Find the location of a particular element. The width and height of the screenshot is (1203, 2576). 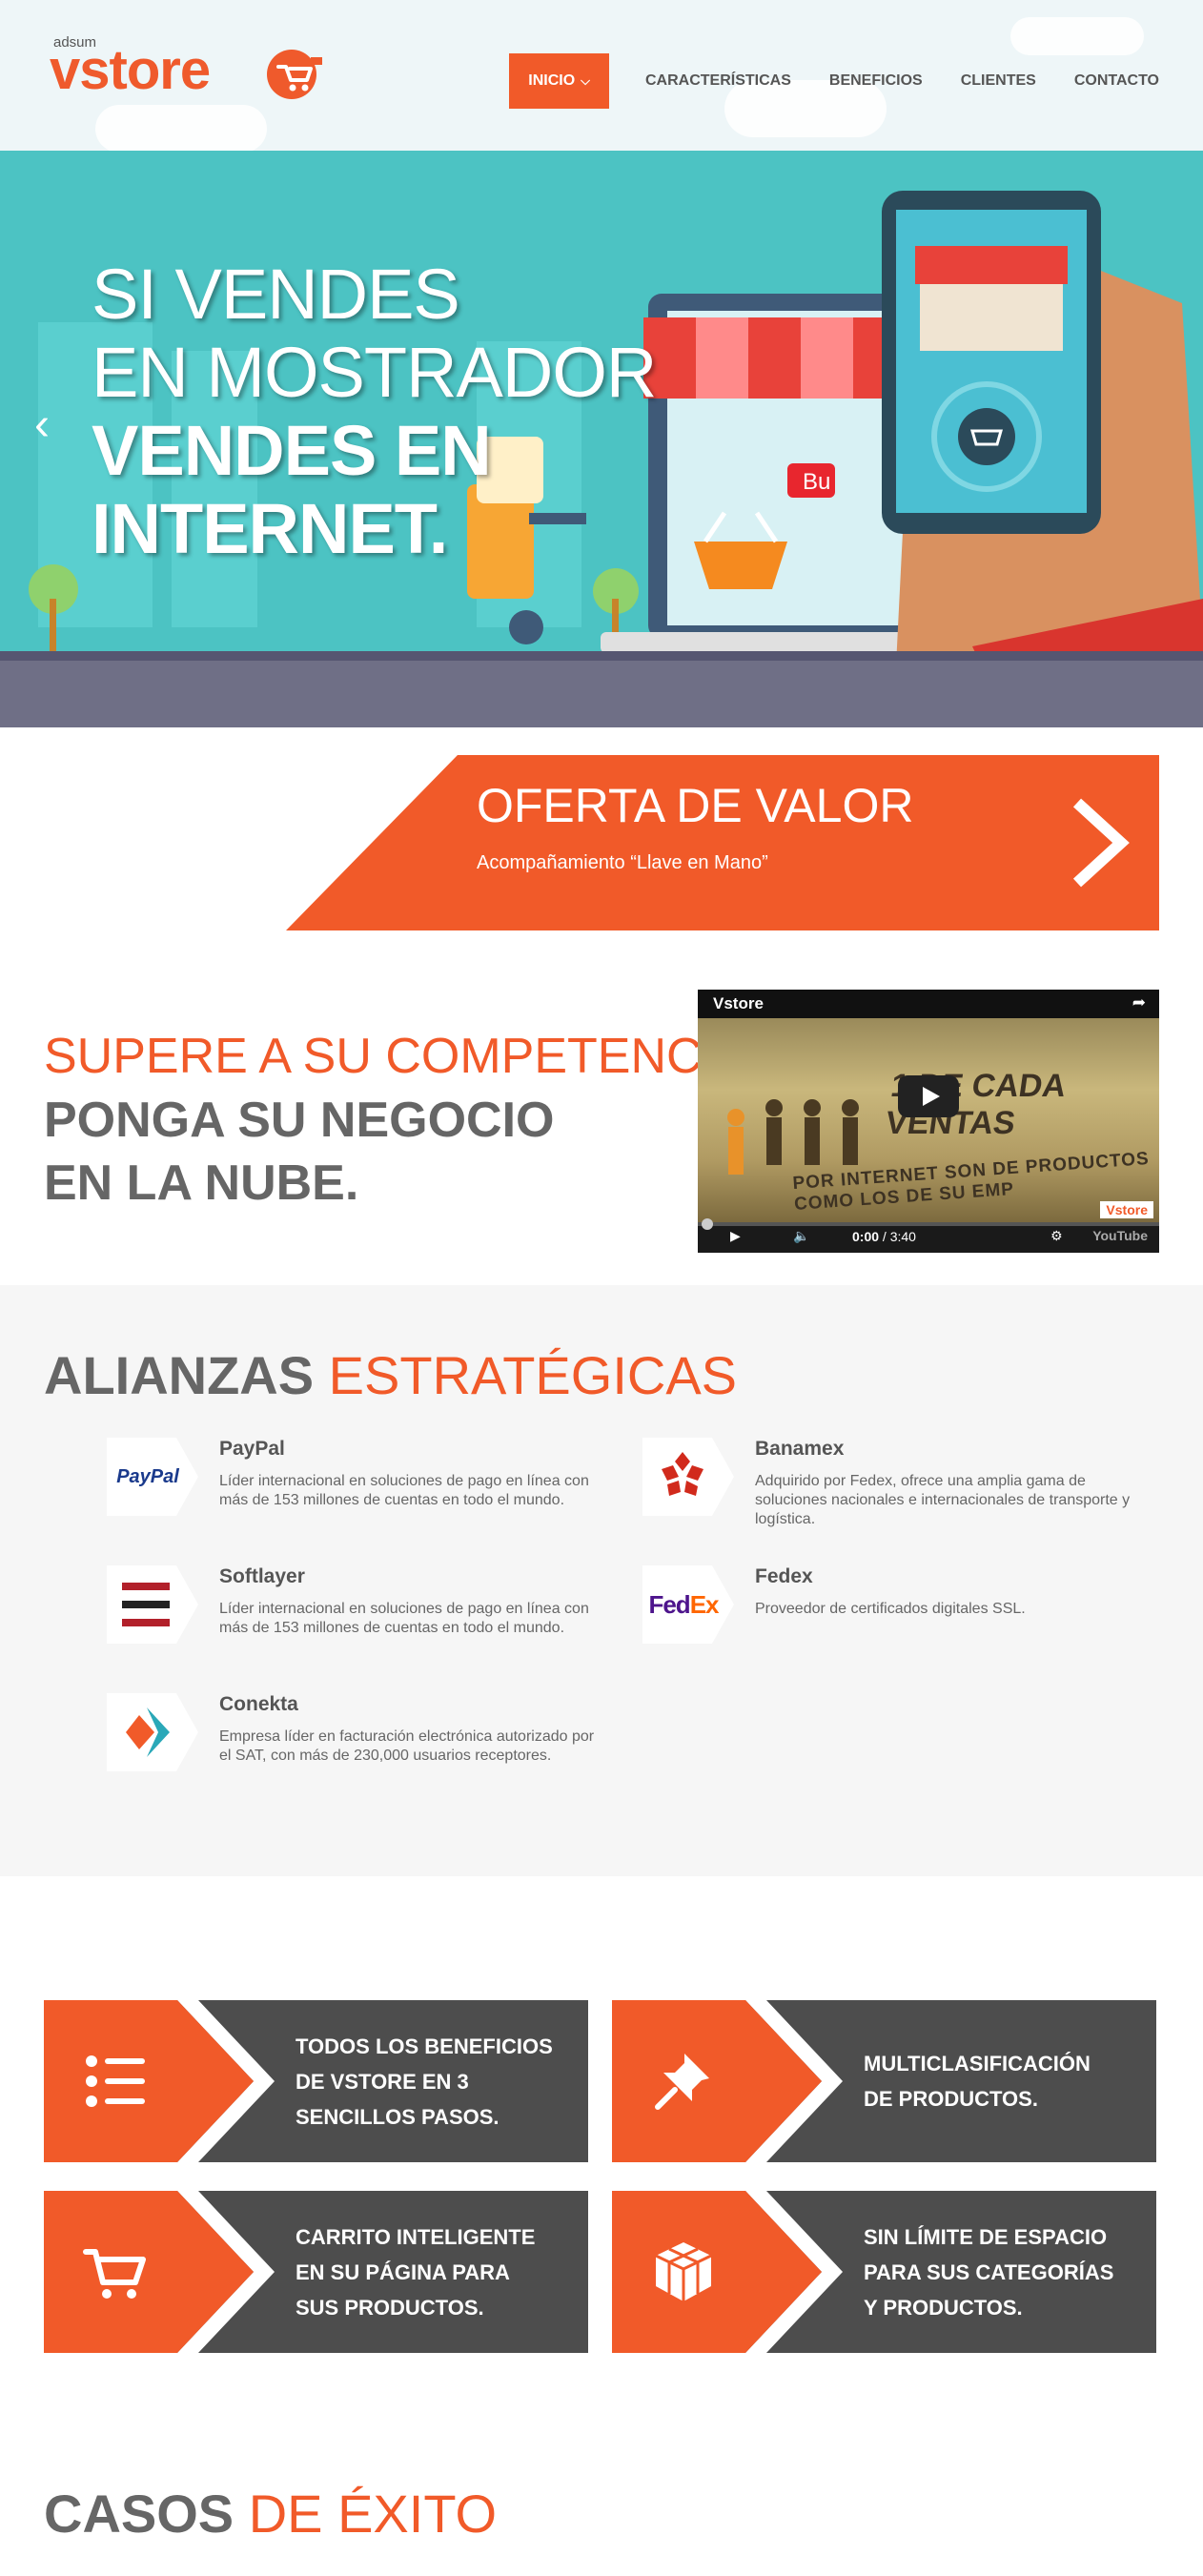

softlayer-logo is located at coordinates (153, 1604).